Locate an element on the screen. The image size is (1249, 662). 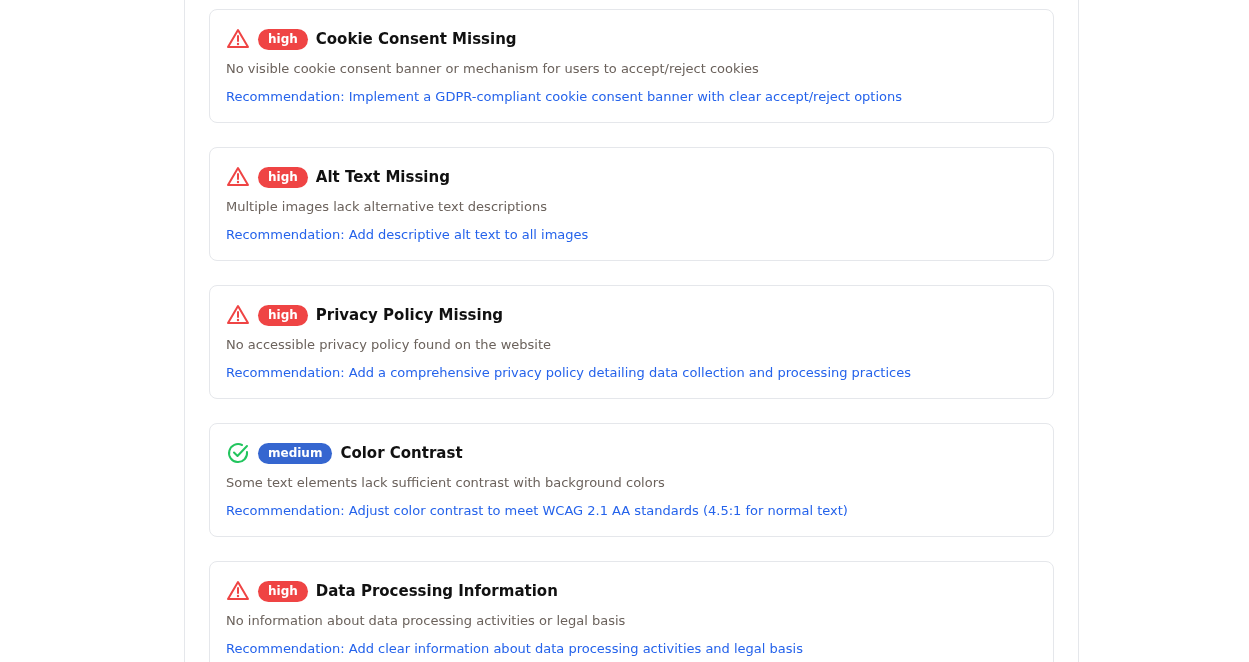
issue-title: Color Contrast is located at coordinates (401, 453).